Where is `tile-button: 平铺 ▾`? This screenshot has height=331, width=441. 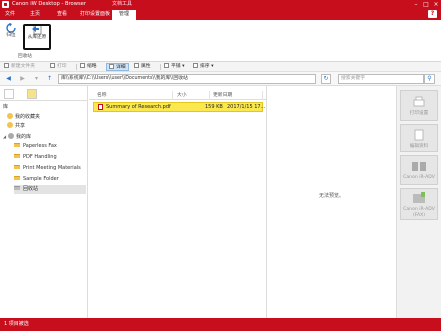 tile-button: 平铺 ▾ is located at coordinates (174, 67).